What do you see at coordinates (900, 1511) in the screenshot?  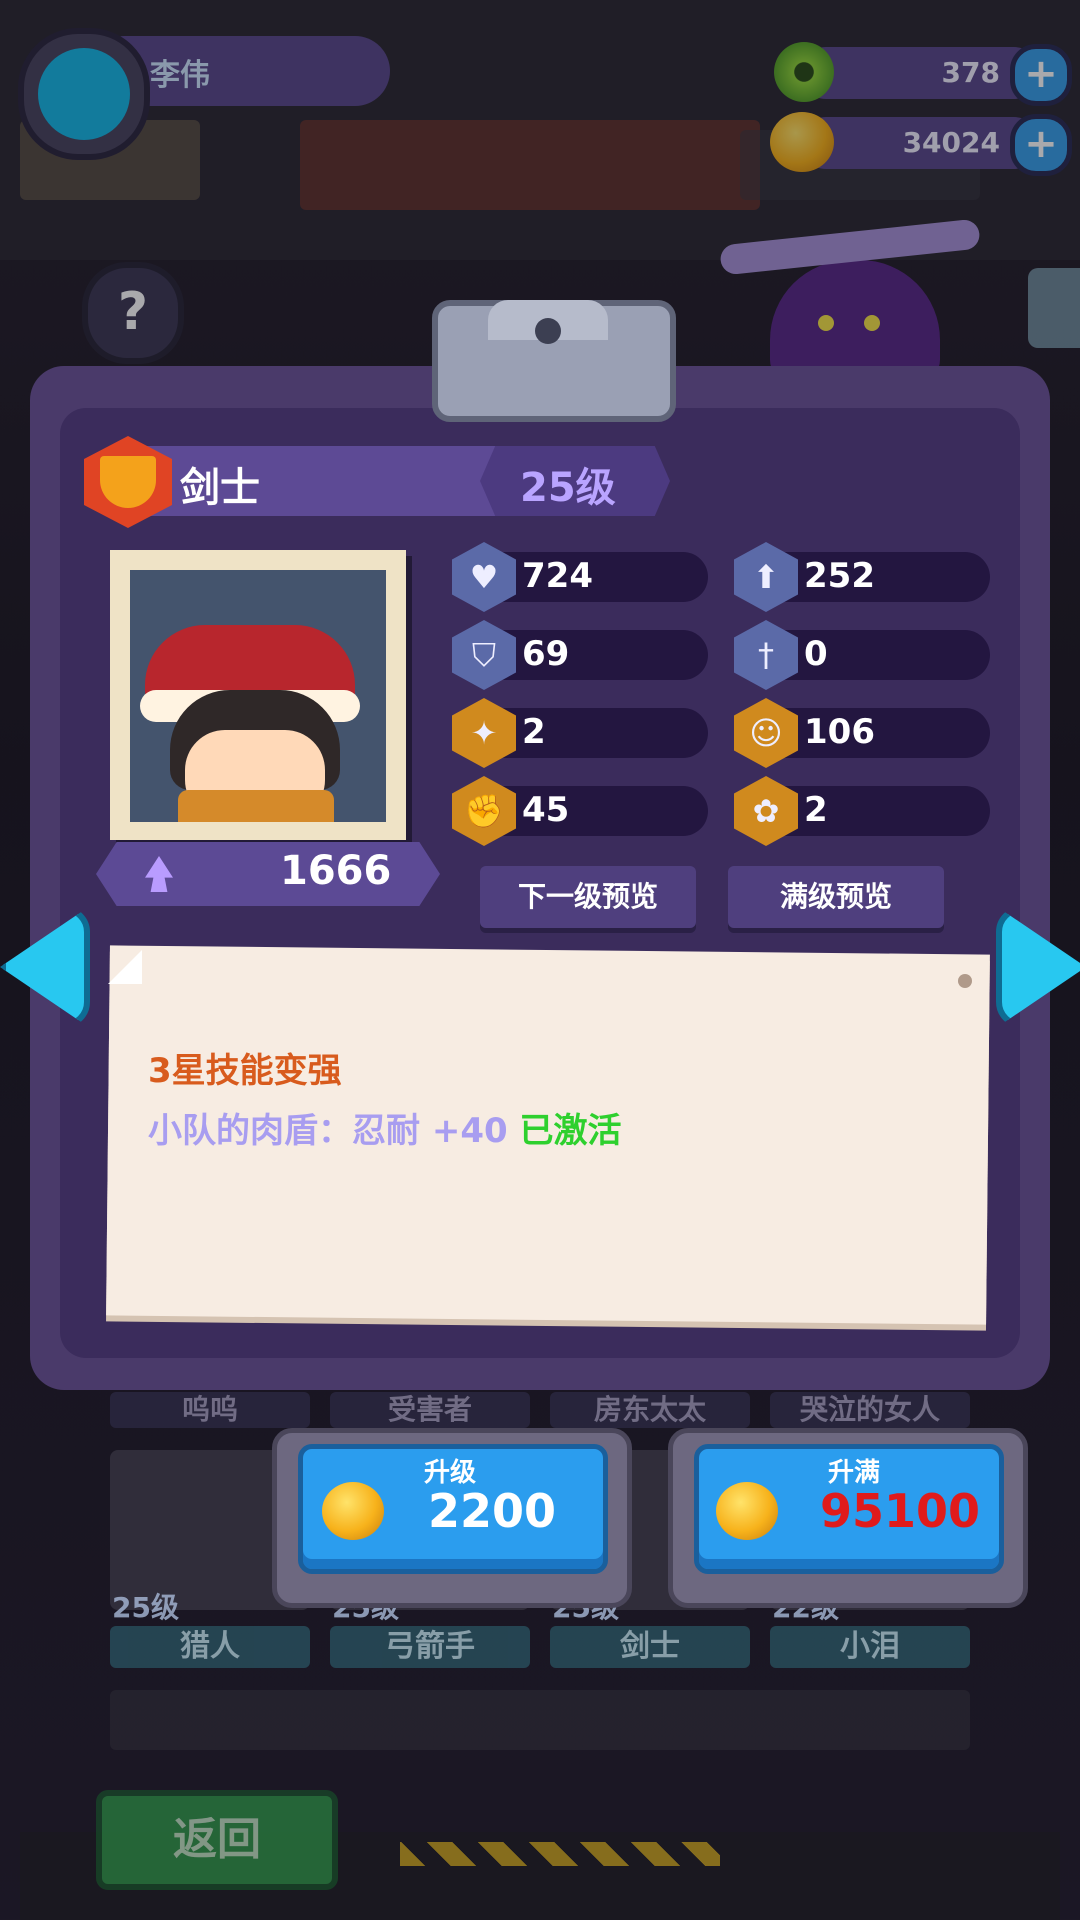 I see `max-upgrade-cost: 95100` at bounding box center [900, 1511].